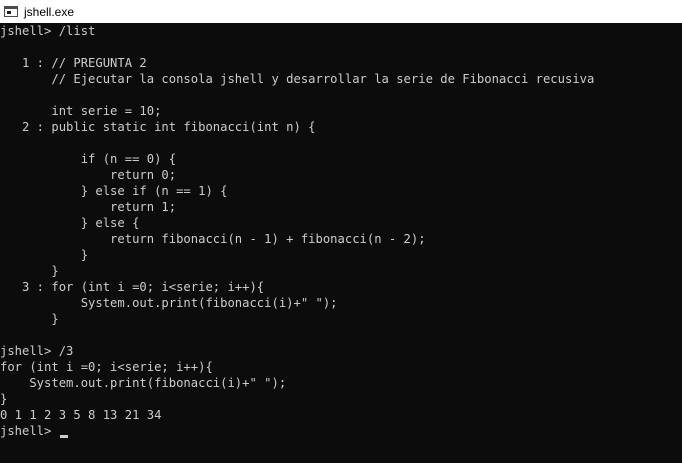 The image size is (682, 463). I want to click on console-line: jshell> /list, so click(48, 31).